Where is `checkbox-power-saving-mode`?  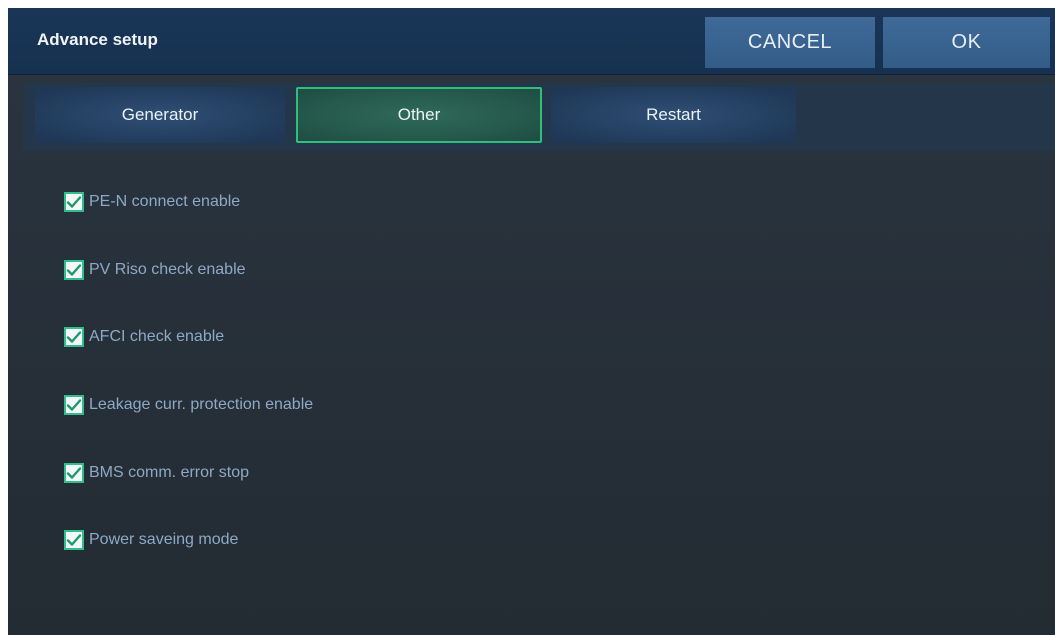
checkbox-power-saving-mode is located at coordinates (74, 540).